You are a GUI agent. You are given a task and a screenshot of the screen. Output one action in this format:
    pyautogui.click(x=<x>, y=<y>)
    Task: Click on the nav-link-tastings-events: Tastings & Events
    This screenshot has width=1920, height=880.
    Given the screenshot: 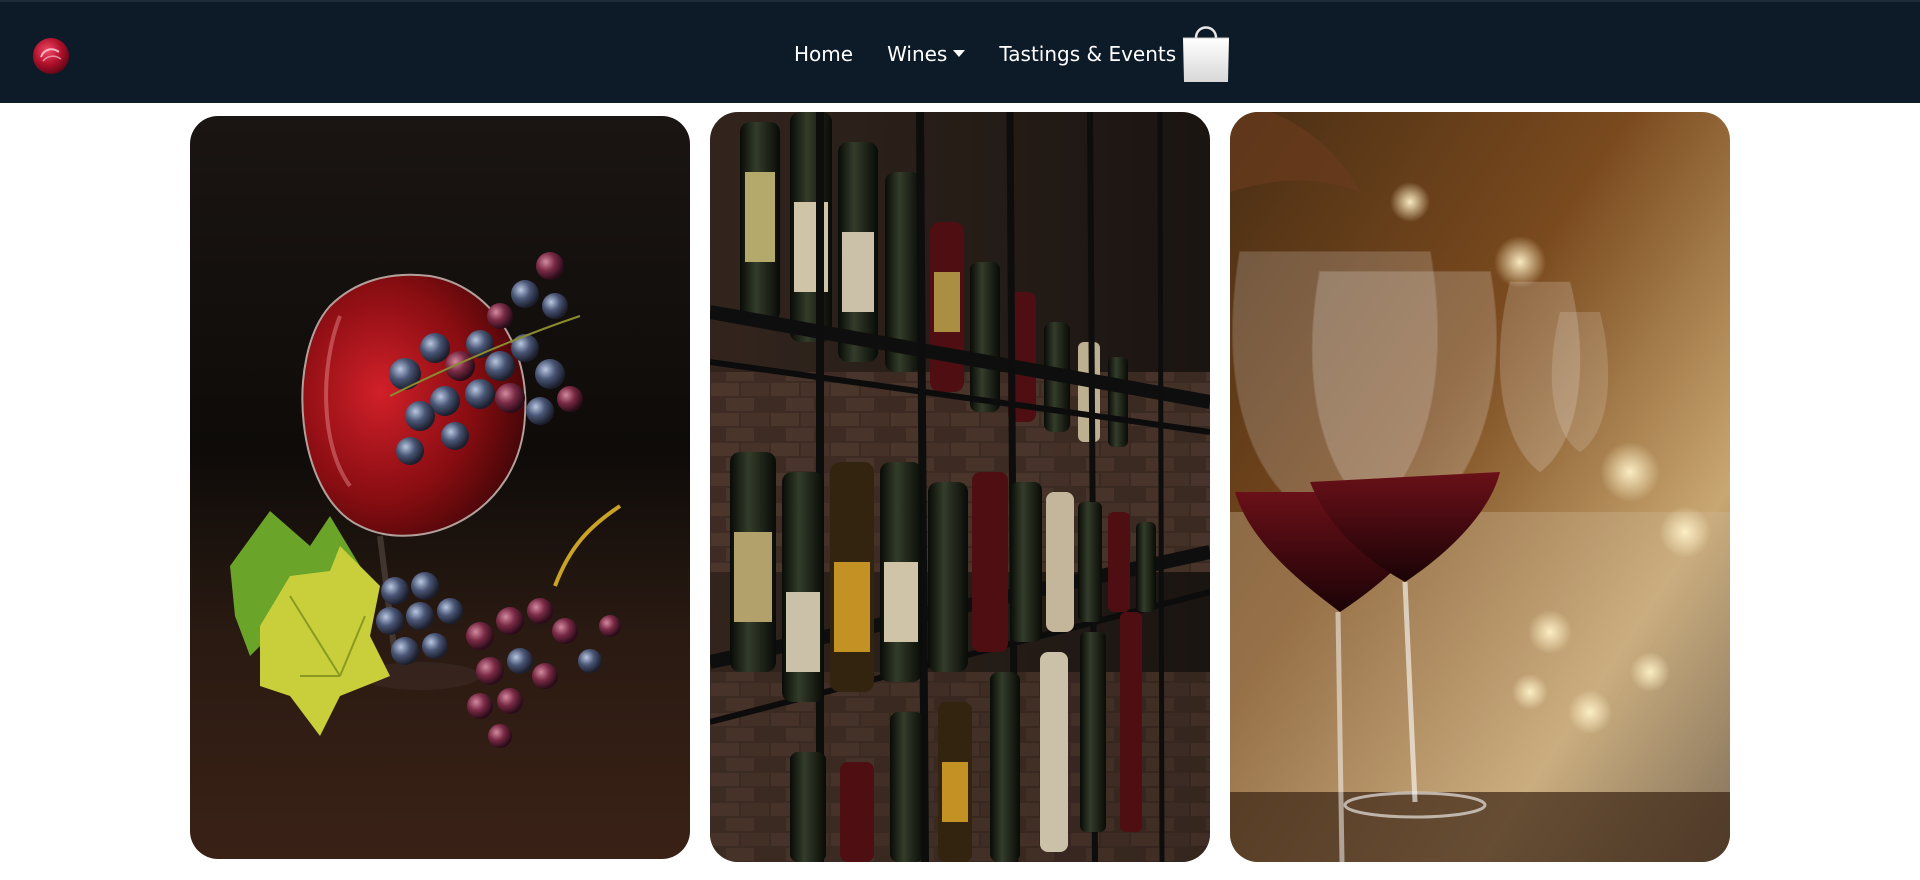 What is the action you would take?
    pyautogui.click(x=1087, y=54)
    